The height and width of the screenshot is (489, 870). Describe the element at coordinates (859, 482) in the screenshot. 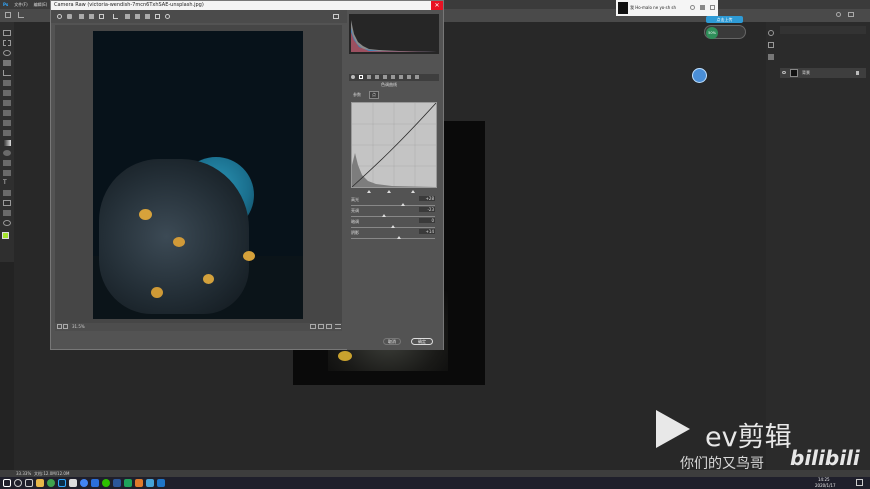

I see `notification-center-icon` at that location.